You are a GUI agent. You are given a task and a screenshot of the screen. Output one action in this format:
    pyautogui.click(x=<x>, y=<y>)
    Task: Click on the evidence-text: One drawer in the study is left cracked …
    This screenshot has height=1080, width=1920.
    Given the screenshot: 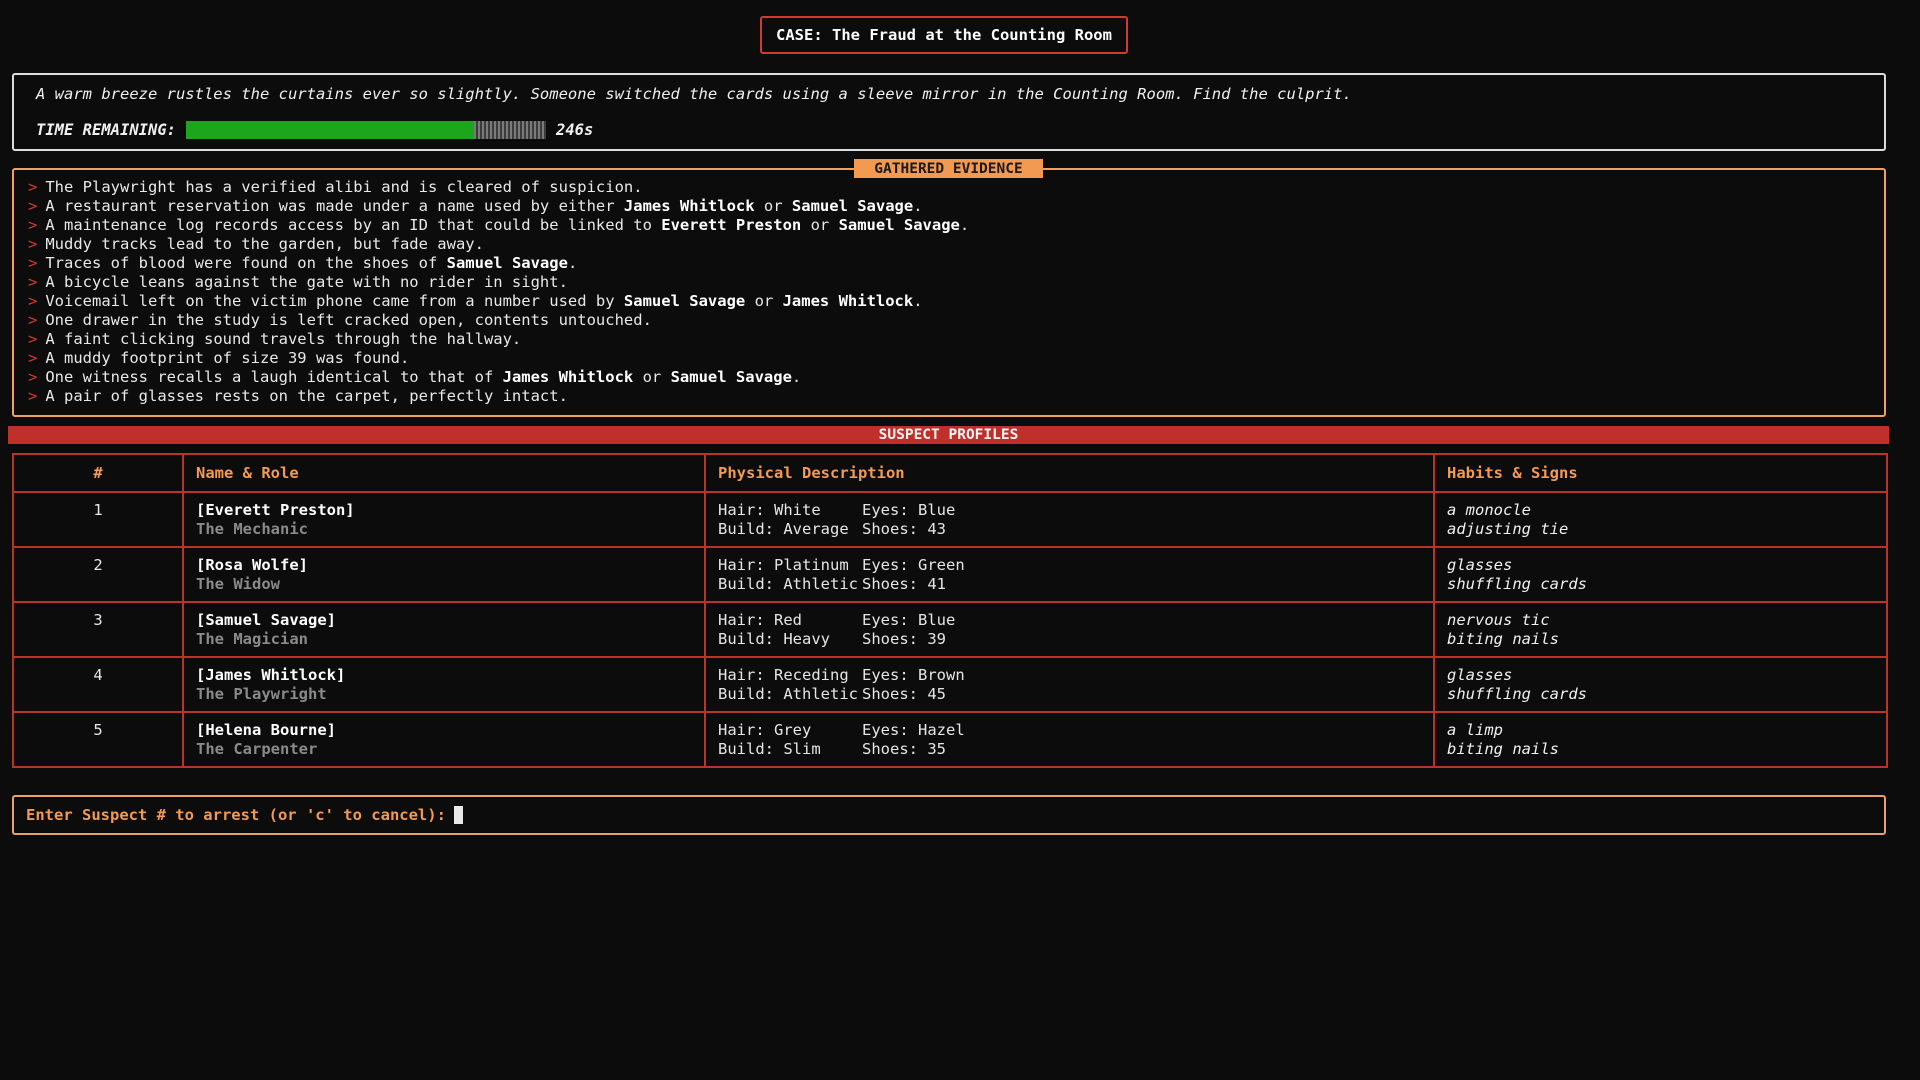 What is the action you would take?
    pyautogui.click(x=348, y=320)
    